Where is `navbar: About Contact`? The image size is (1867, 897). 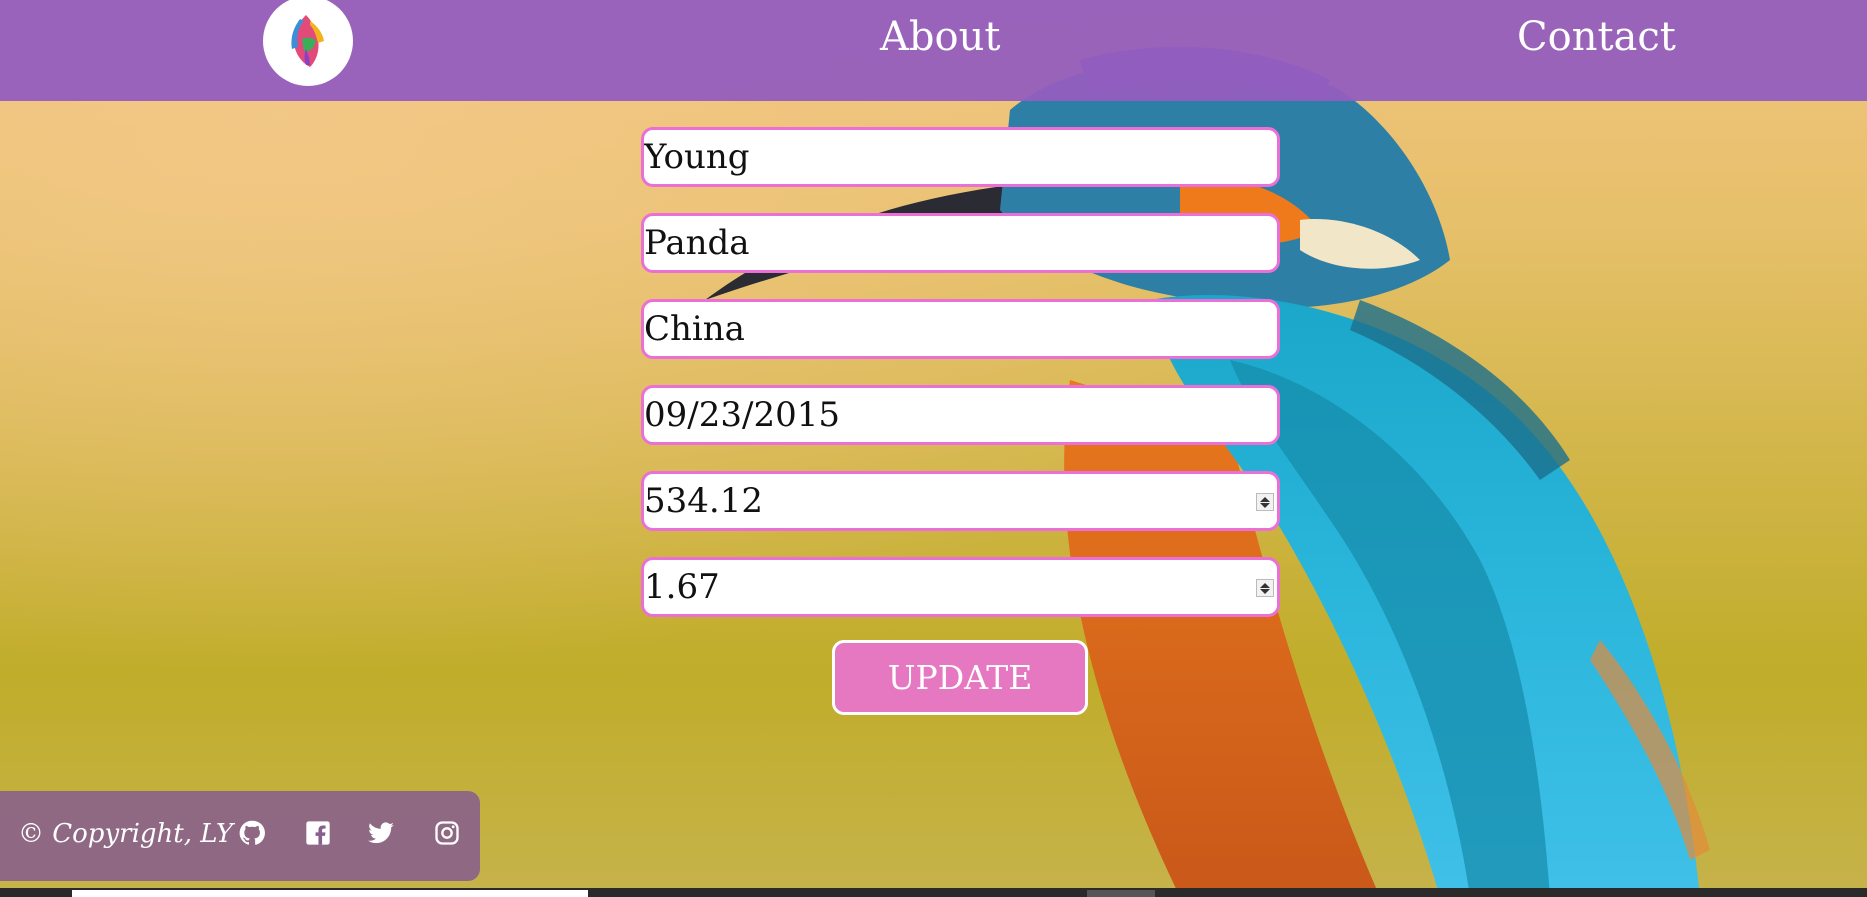
navbar: About Contact is located at coordinates (933, 50).